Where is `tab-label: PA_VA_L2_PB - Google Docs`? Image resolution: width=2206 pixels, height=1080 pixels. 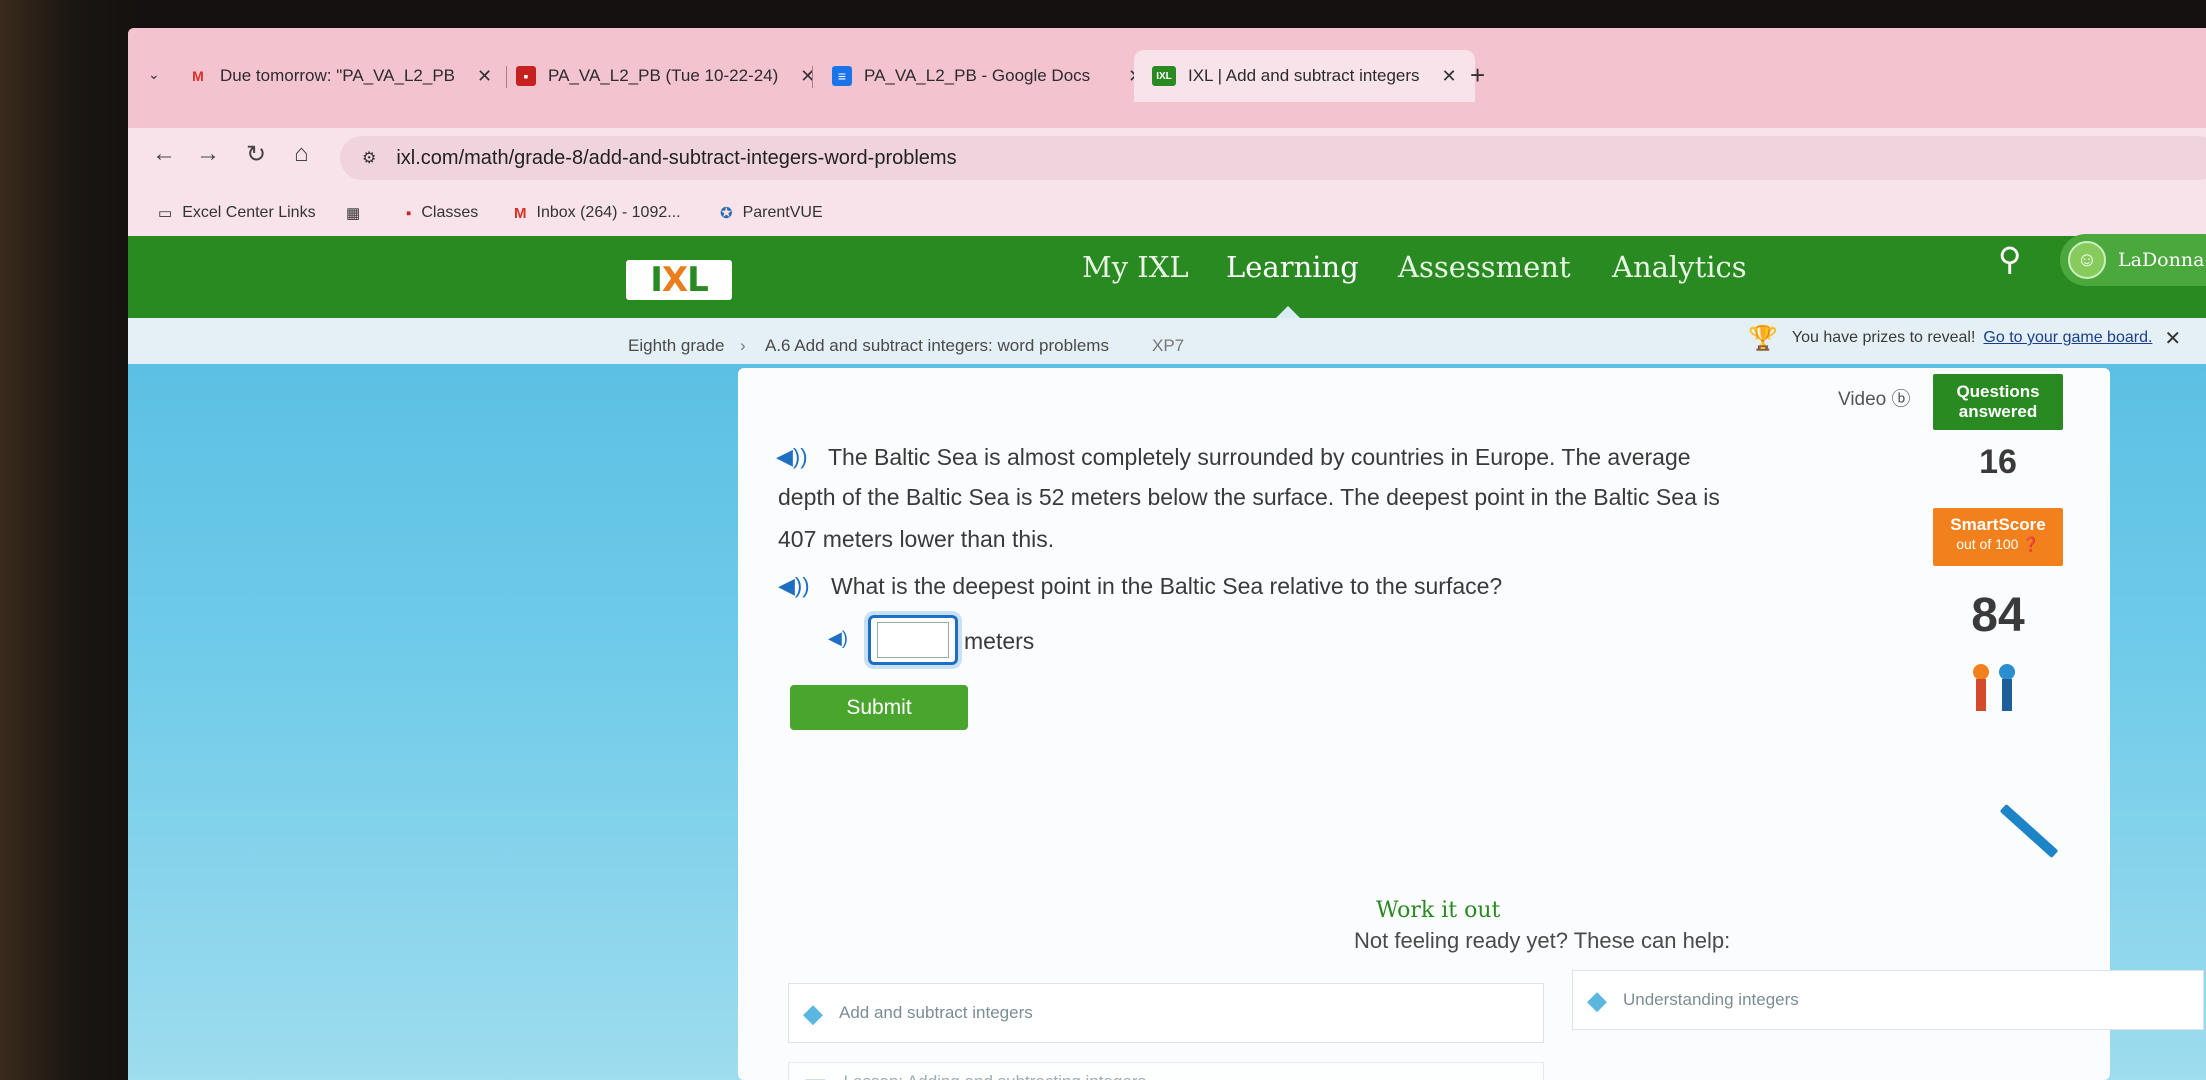 tab-label: PA_VA_L2_PB - Google Docs is located at coordinates (977, 75).